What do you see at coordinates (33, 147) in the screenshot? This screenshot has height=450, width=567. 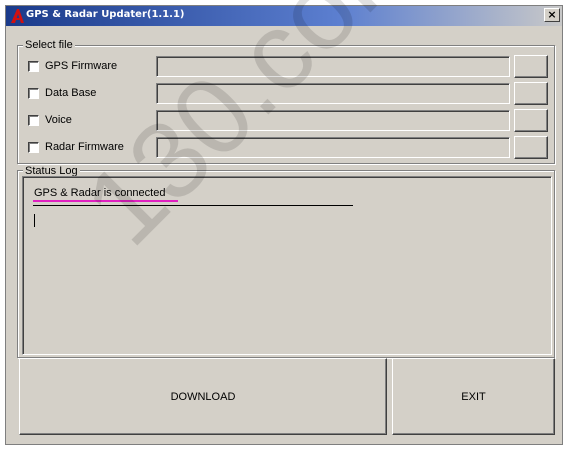 I see `radar-firmware-checkbox` at bounding box center [33, 147].